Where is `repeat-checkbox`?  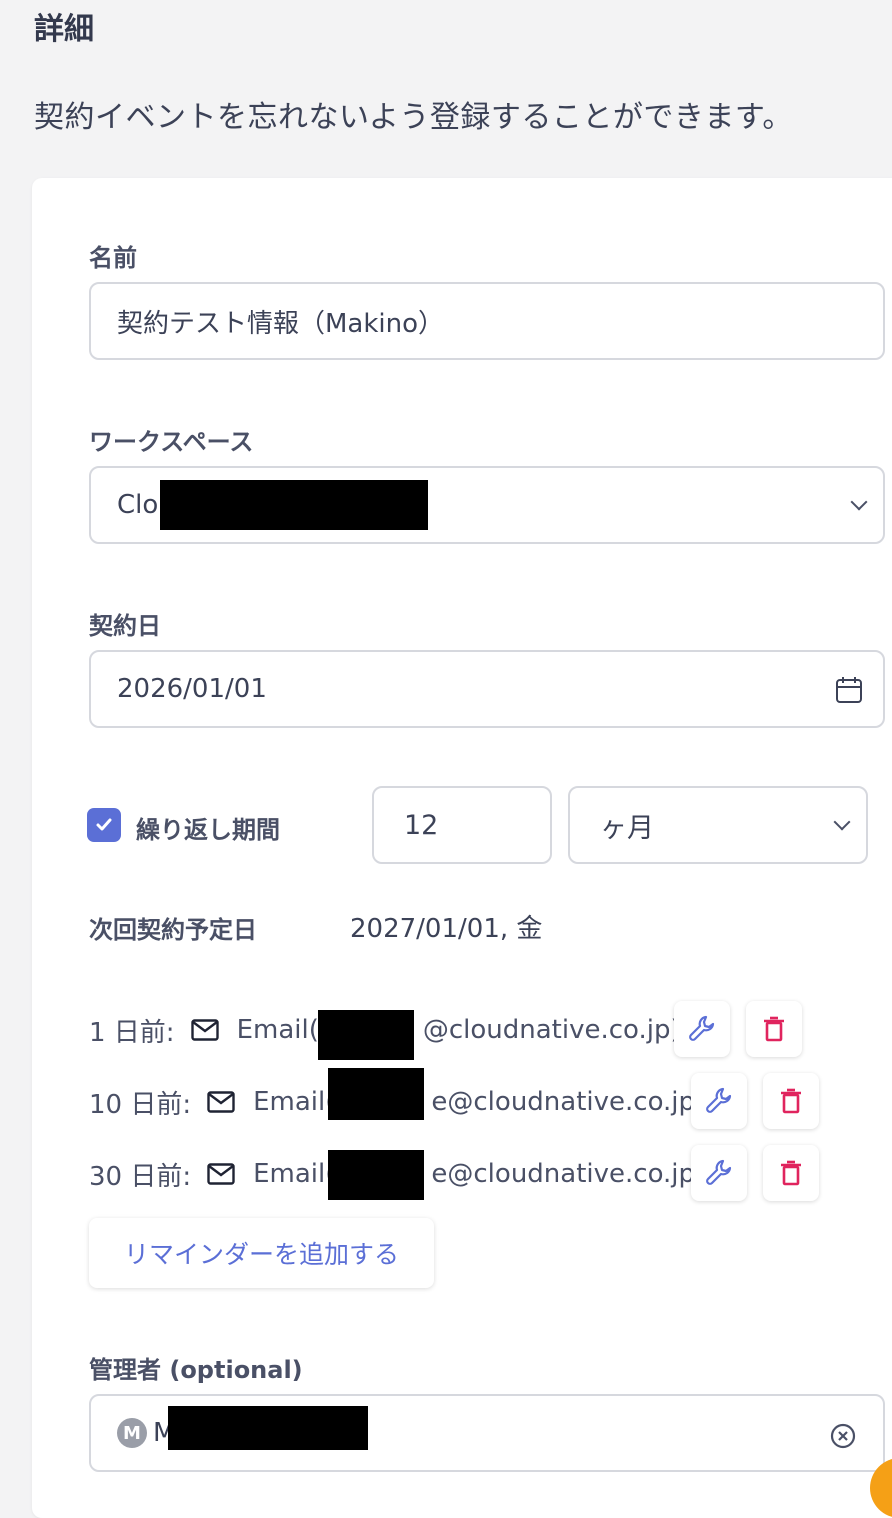 repeat-checkbox is located at coordinates (104, 825).